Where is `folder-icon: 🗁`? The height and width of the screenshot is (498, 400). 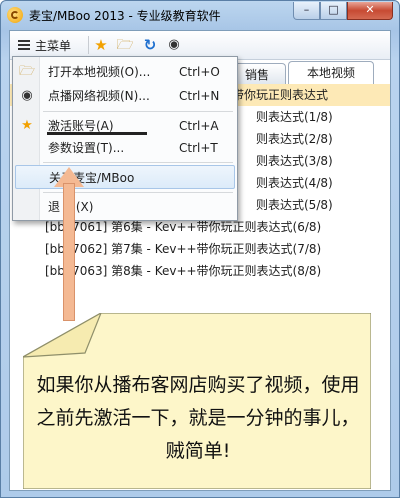 folder-icon: 🗁 is located at coordinates (27, 71).